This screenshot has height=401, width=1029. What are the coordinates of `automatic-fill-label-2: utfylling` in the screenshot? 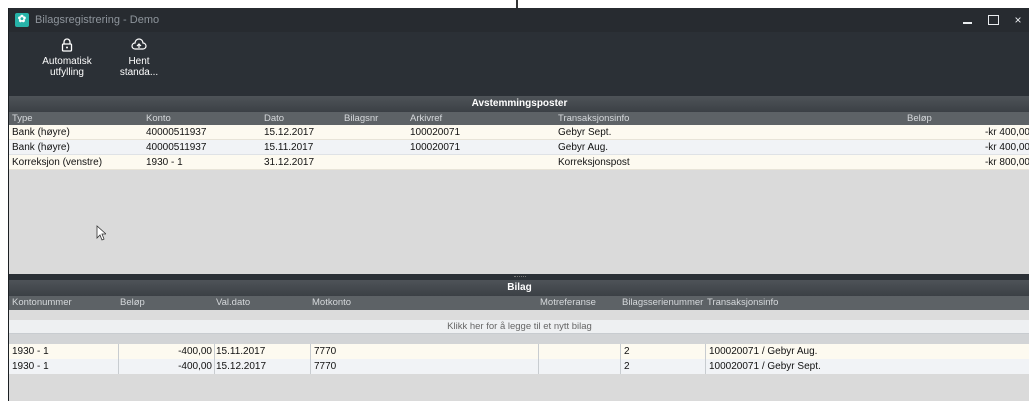 It's located at (67, 72).